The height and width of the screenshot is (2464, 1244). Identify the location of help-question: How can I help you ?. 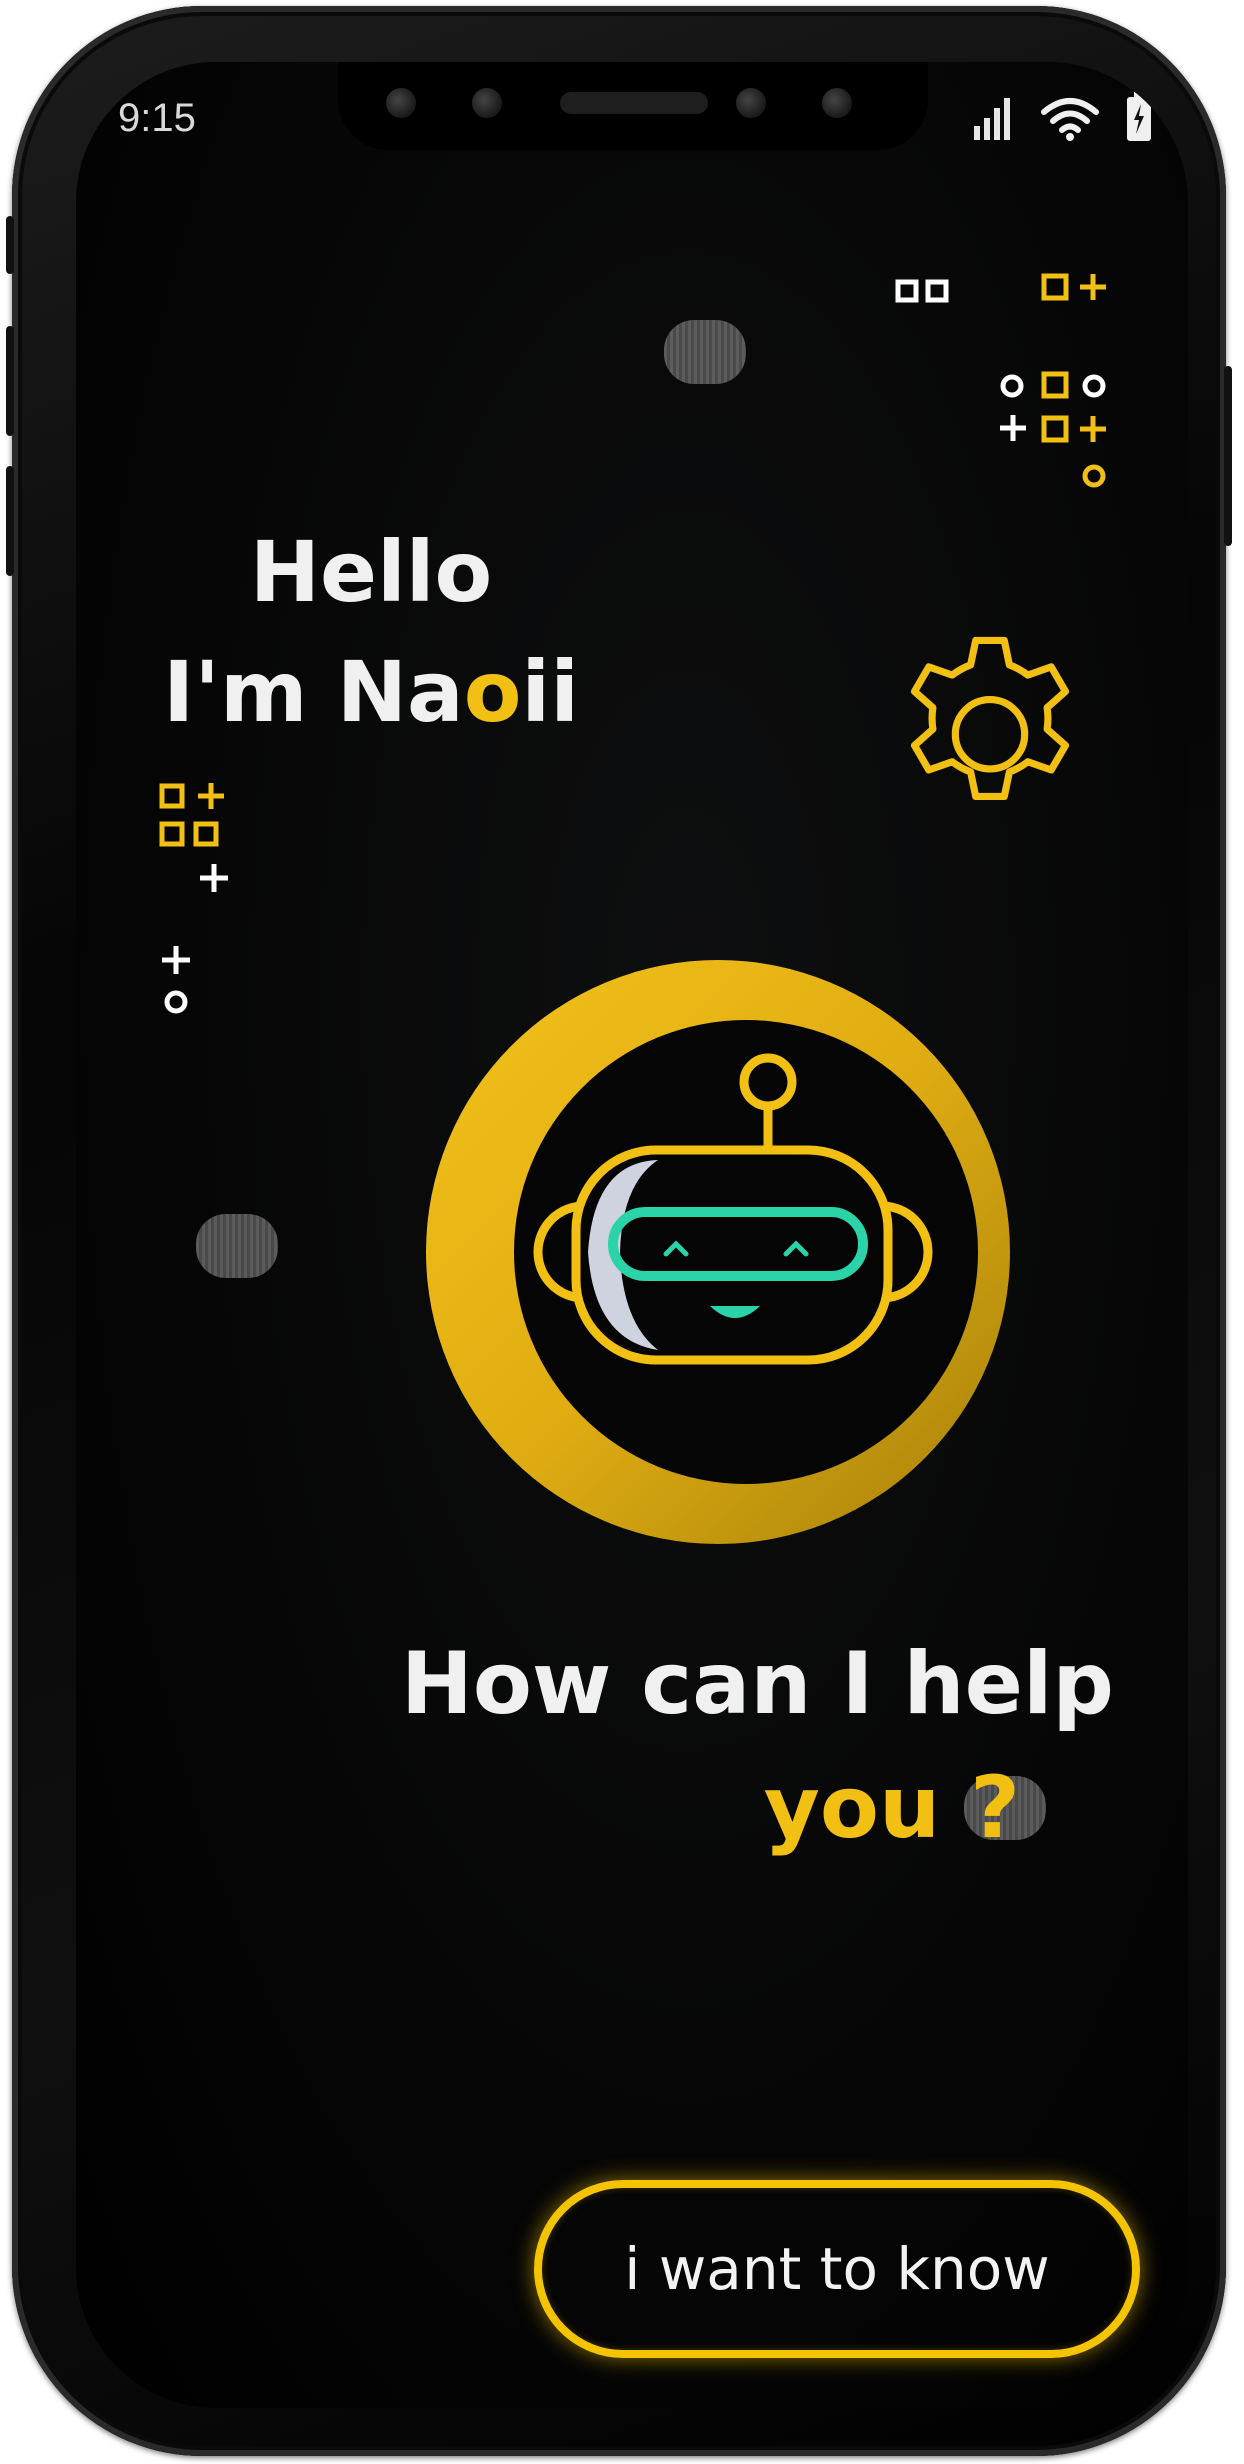
(757, 1746).